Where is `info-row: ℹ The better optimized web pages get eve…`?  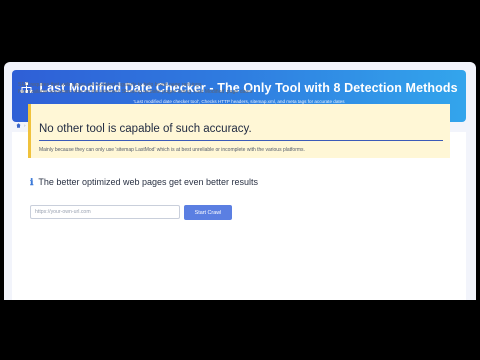 info-row: ℹ The better optimized web pages get eve… is located at coordinates (144, 182).